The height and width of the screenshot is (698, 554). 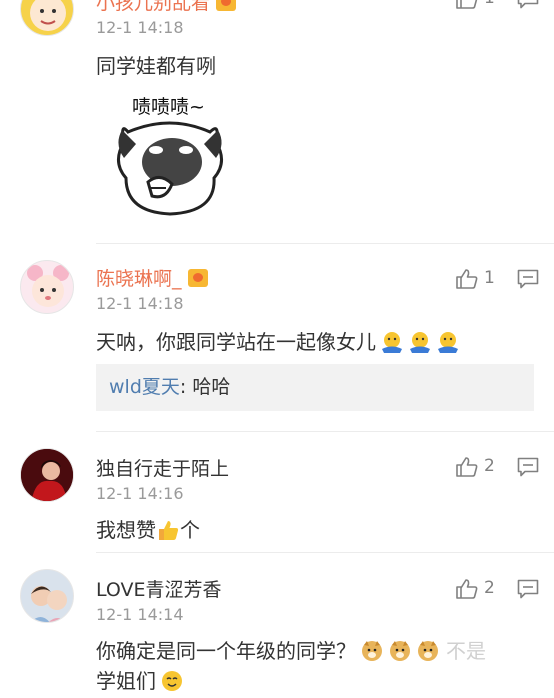 I want to click on thumbs-up-emoji-icon, so click(x=168, y=530).